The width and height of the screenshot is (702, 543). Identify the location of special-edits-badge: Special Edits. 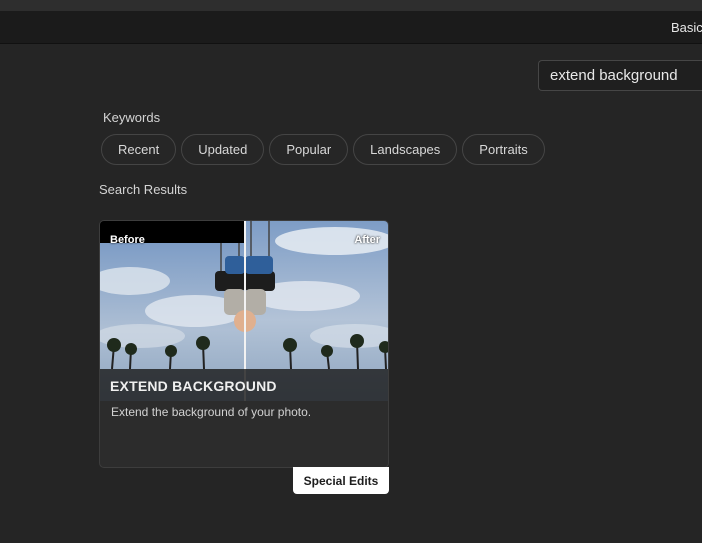
(341, 480).